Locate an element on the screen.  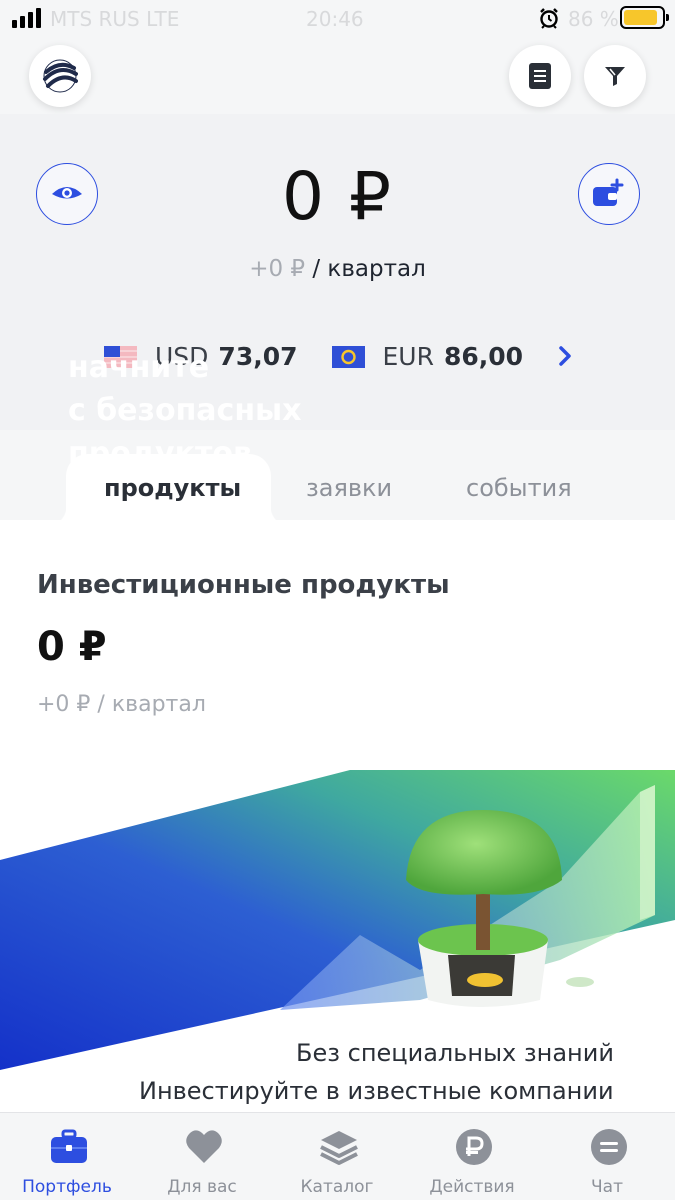
logo-button is located at coordinates (60, 76).